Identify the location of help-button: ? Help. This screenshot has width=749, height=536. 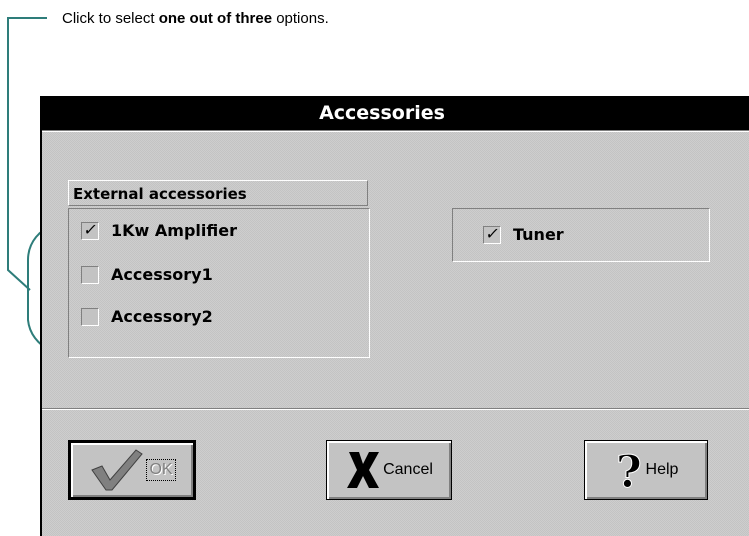
(646, 470).